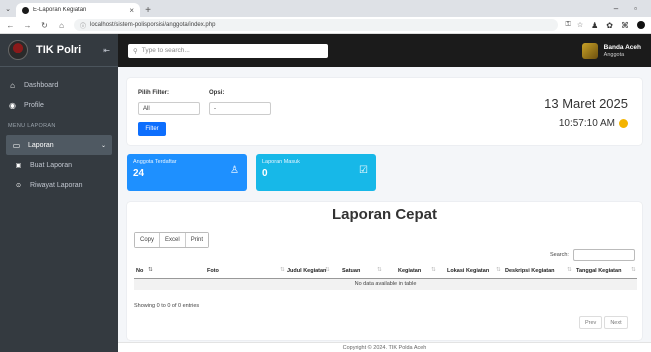 This screenshot has width=651, height=352. What do you see at coordinates (559, 255) in the screenshot?
I see `table-search-label: Search:` at bounding box center [559, 255].